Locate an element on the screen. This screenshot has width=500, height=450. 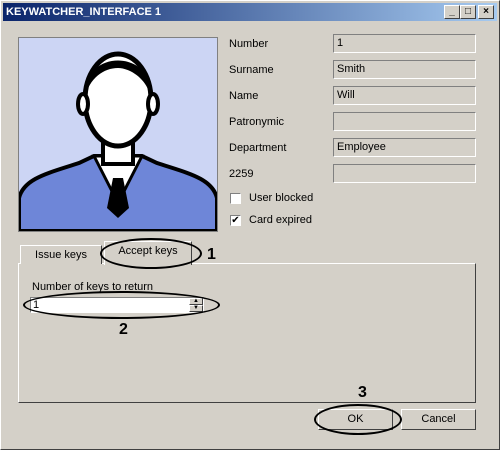
minimize-button: _ is located at coordinates (452, 12).